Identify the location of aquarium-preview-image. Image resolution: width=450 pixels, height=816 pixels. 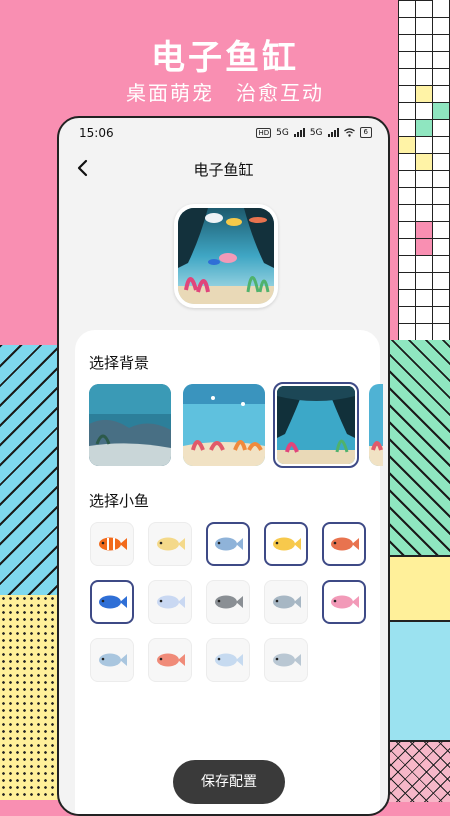
(226, 256).